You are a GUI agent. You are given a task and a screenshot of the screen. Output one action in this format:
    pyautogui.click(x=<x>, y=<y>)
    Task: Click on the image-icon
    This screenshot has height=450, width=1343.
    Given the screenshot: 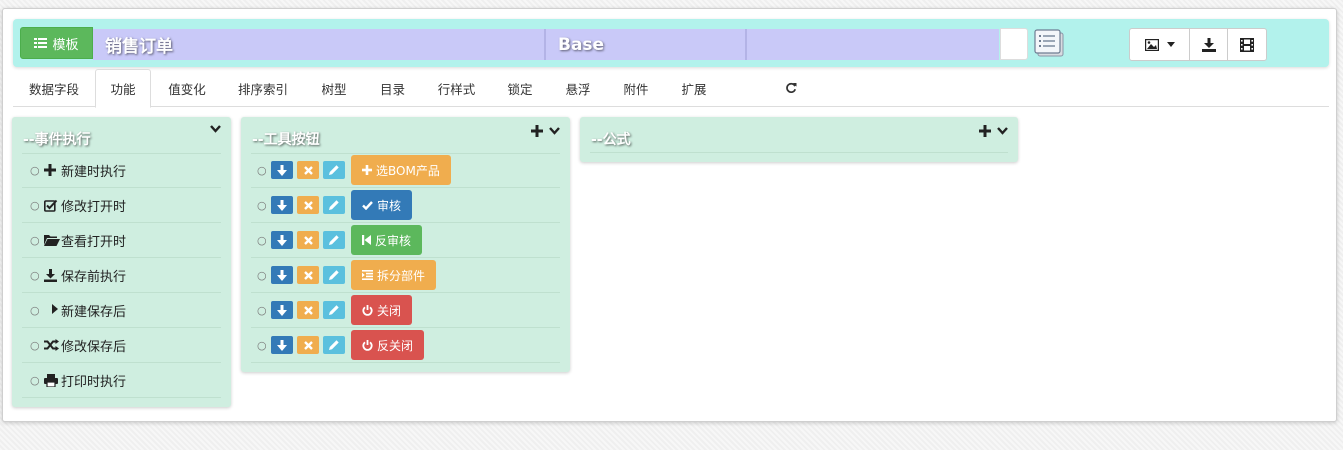 What is the action you would take?
    pyautogui.click(x=1151, y=44)
    